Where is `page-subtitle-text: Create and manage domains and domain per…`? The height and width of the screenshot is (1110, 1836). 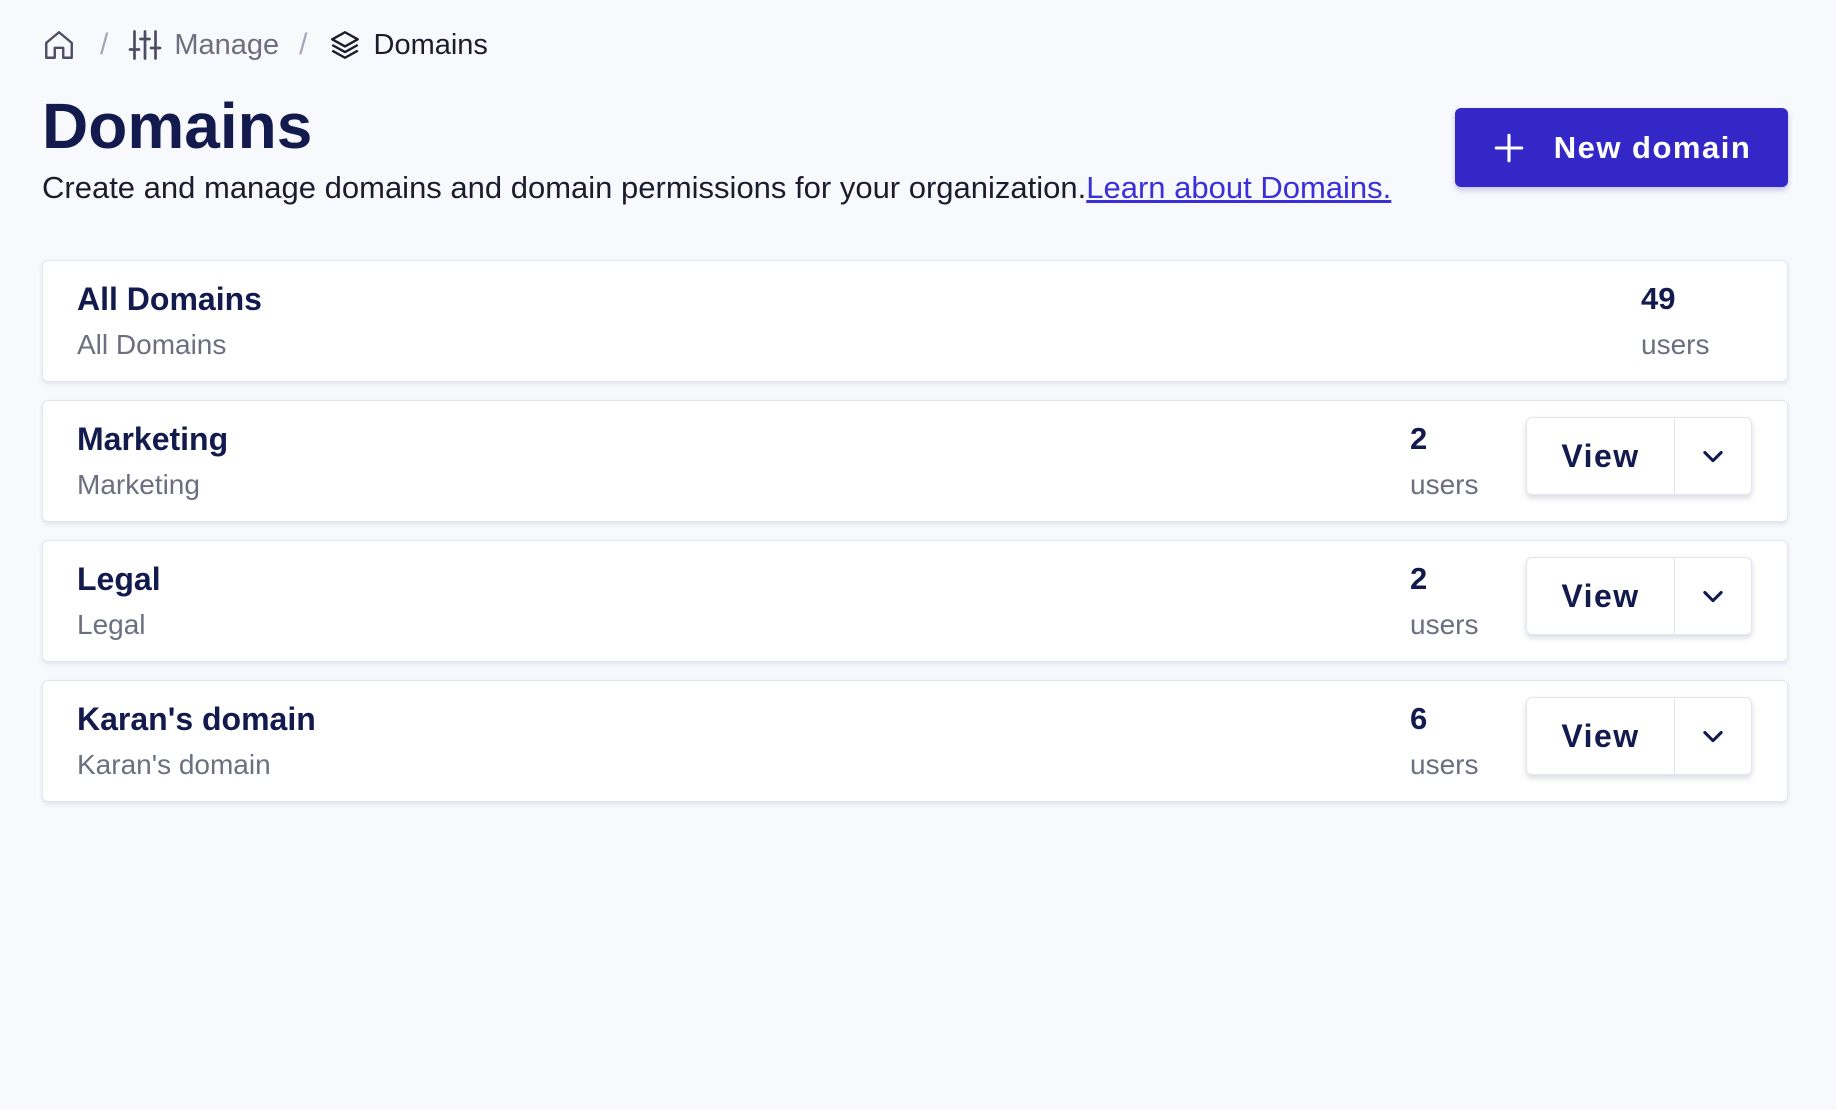
page-subtitle-text: Create and manage domains and domain per… is located at coordinates (564, 187).